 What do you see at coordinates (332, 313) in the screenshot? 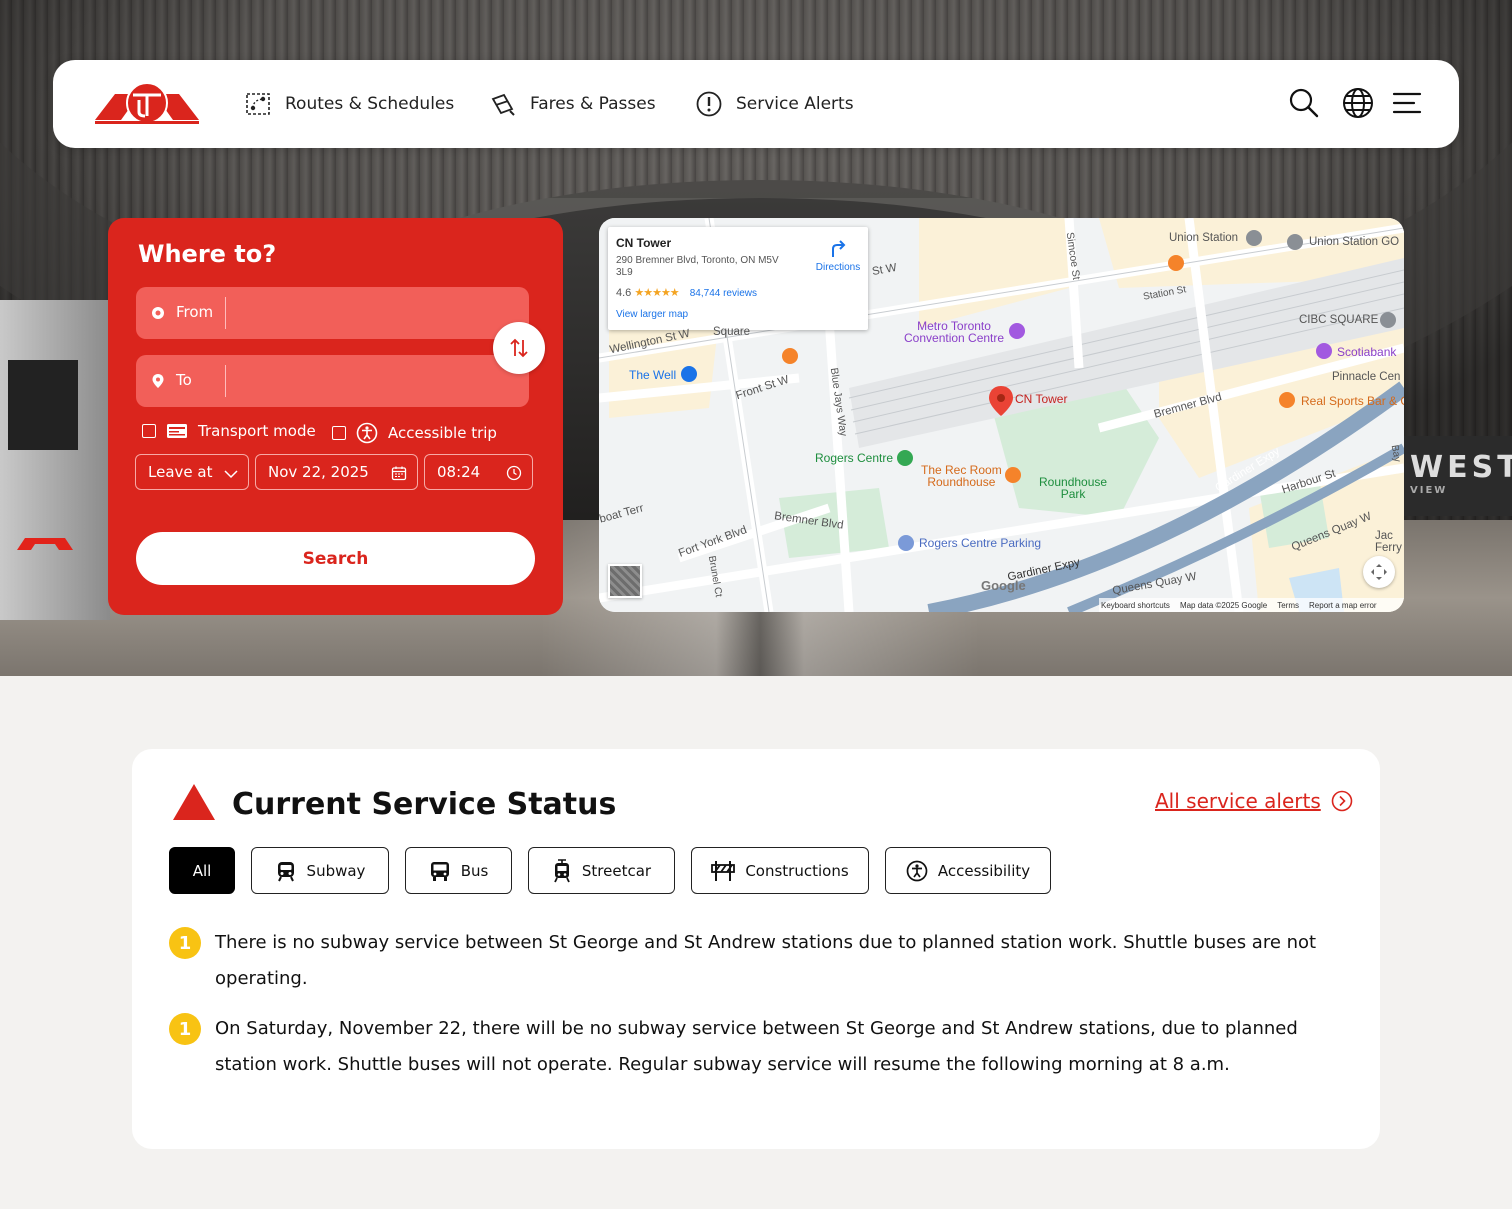
I see `from-field: From` at bounding box center [332, 313].